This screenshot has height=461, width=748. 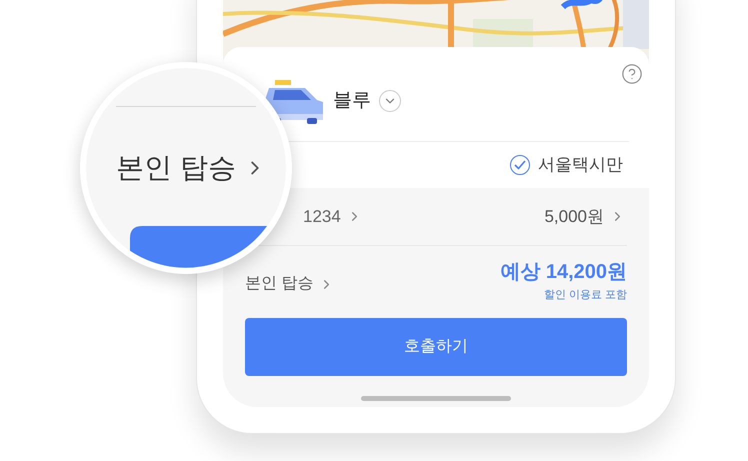 I want to click on estimated-price: 예상 14,200원, so click(x=563, y=272).